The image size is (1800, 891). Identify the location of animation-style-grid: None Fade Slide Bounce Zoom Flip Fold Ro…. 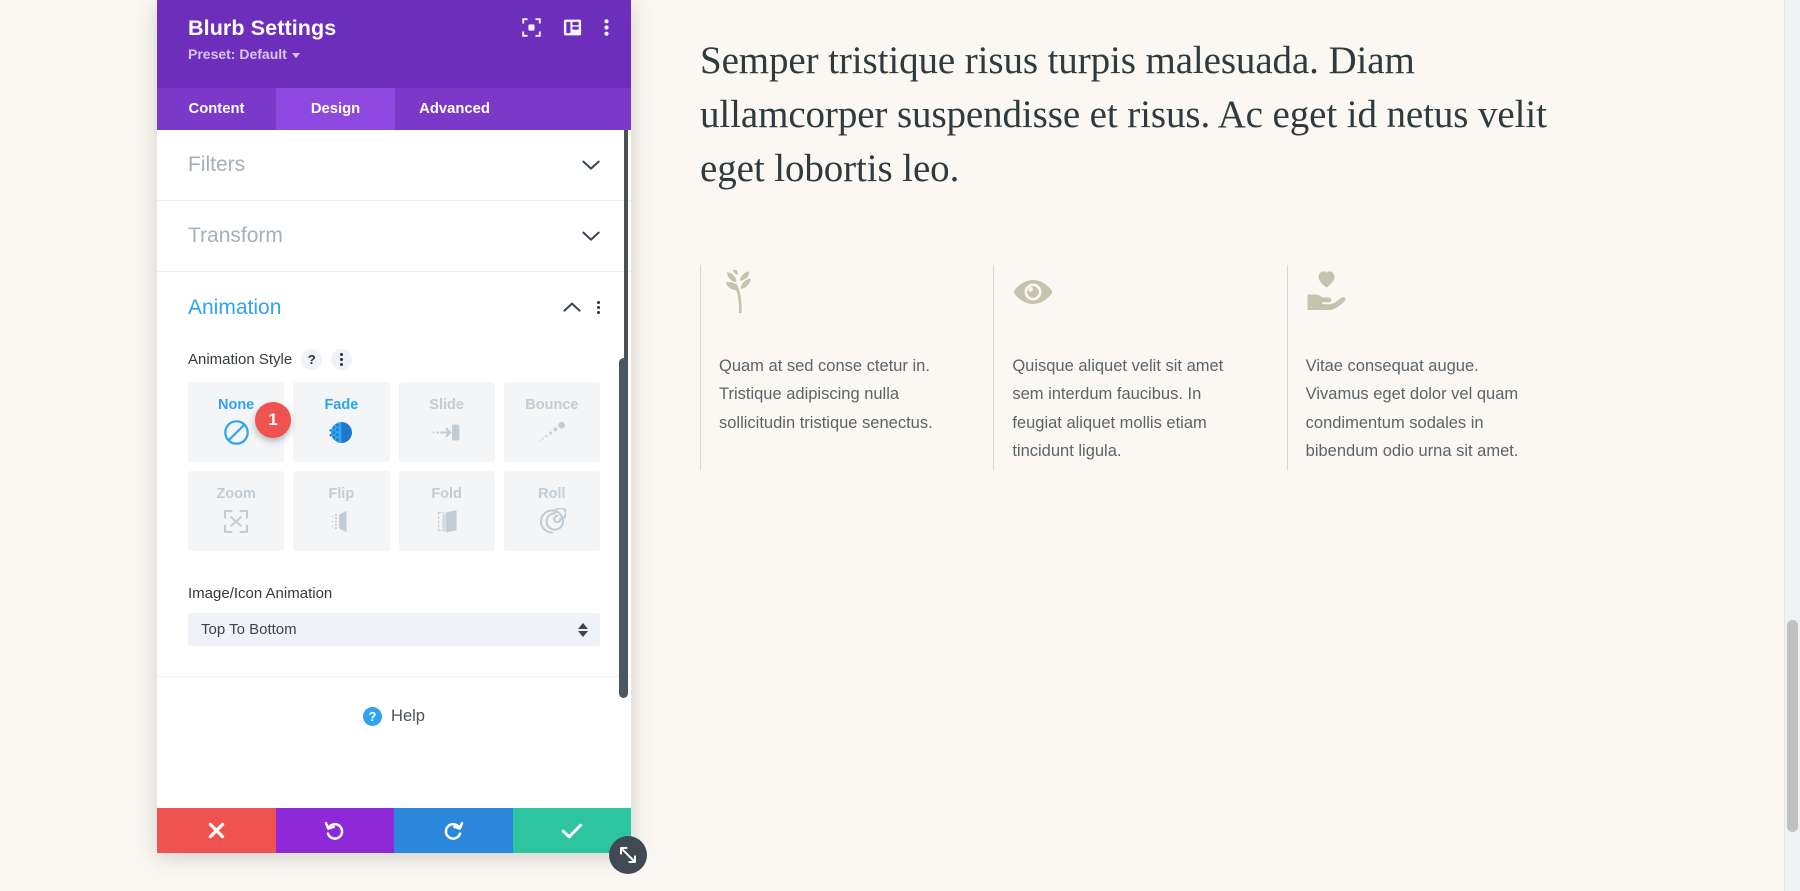
(394, 466).